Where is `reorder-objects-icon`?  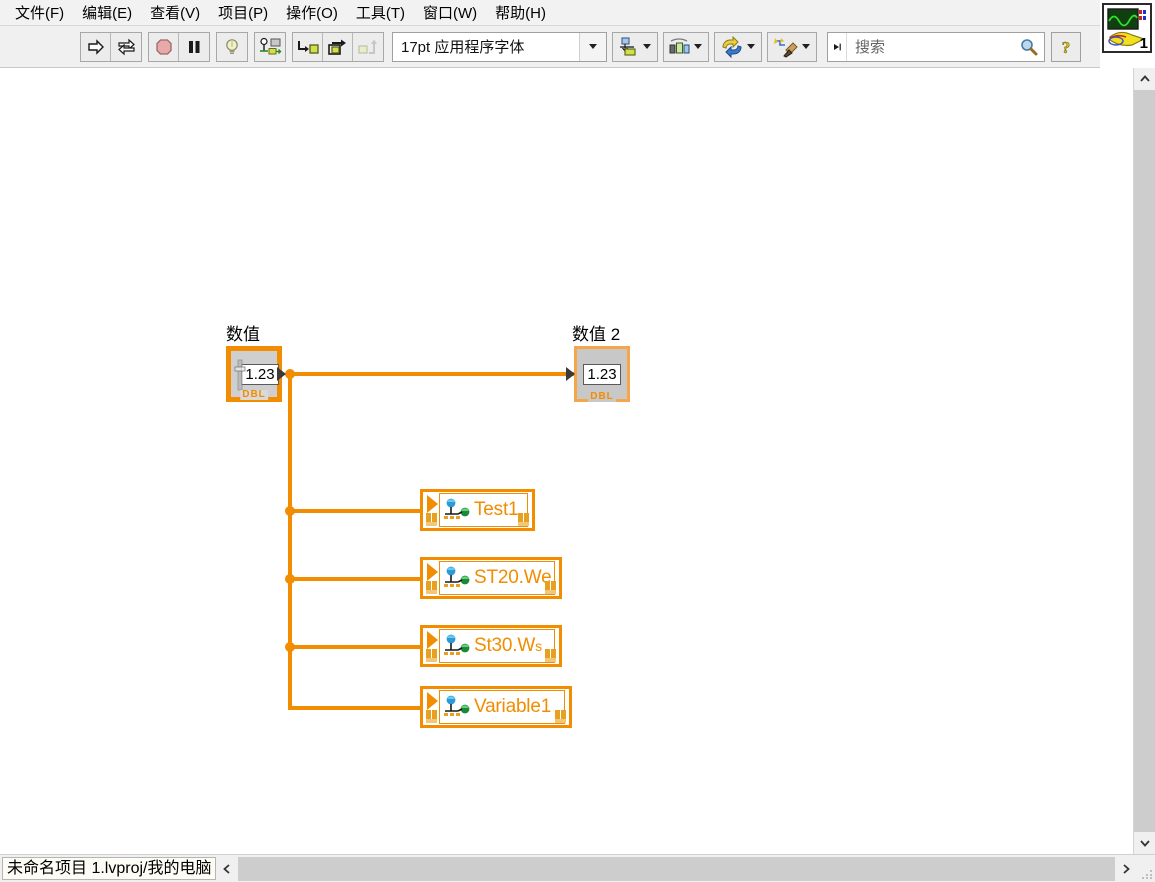
reorder-objects-icon is located at coordinates (732, 46).